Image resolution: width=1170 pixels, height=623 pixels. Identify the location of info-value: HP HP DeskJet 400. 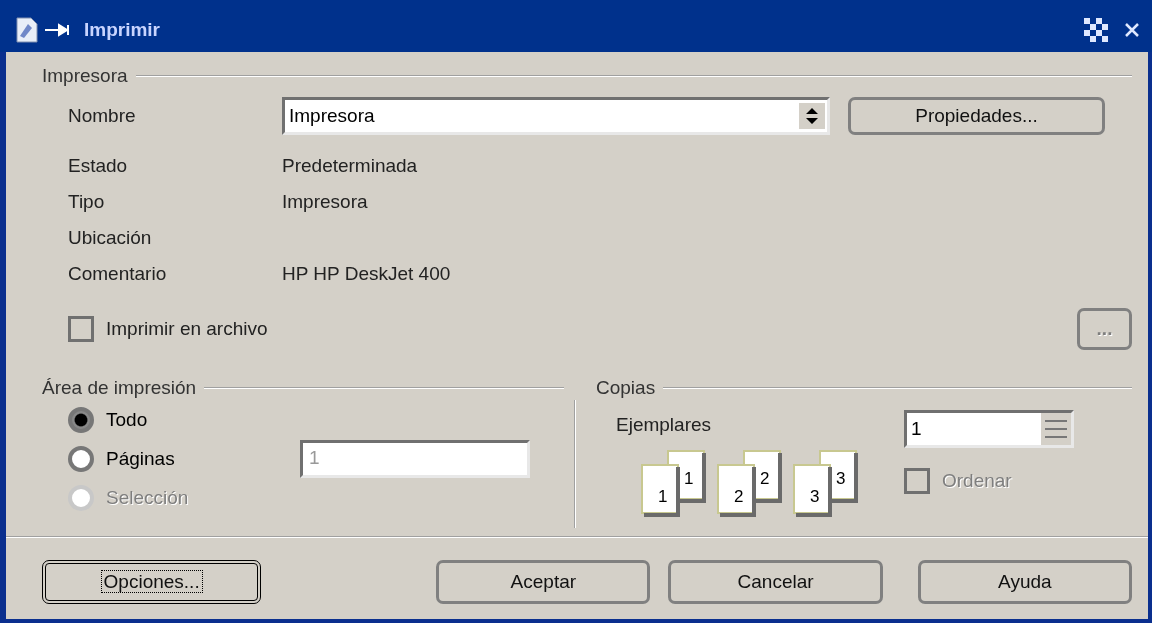
(366, 274).